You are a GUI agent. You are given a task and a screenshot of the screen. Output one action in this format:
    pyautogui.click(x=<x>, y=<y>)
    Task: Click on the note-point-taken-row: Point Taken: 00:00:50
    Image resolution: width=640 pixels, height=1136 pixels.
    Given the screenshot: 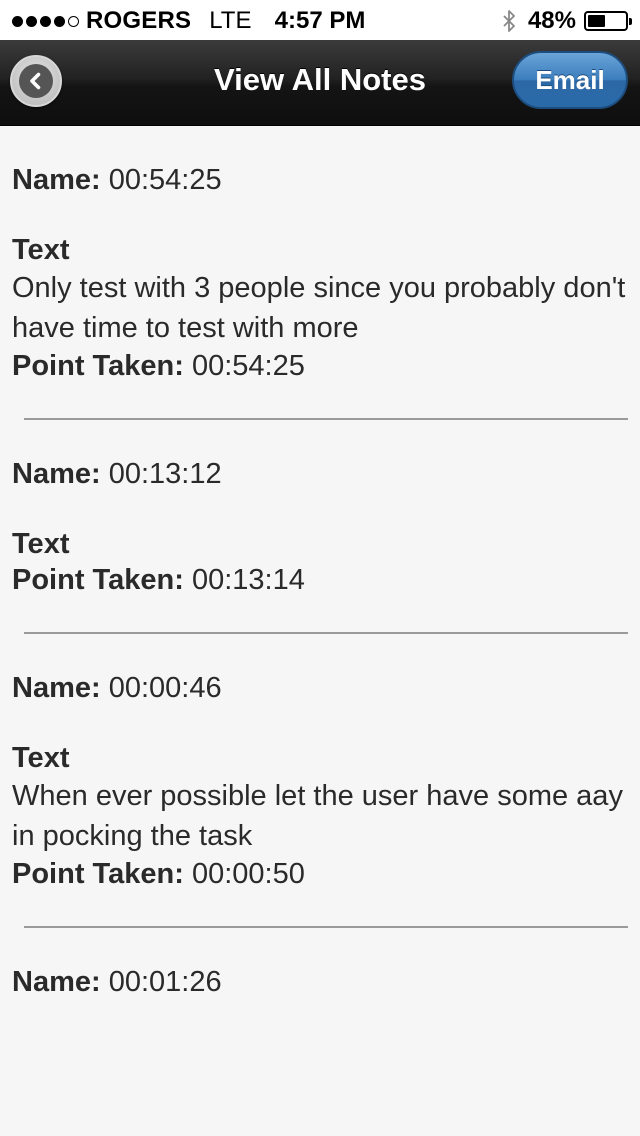 What is the action you would take?
    pyautogui.click(x=320, y=874)
    